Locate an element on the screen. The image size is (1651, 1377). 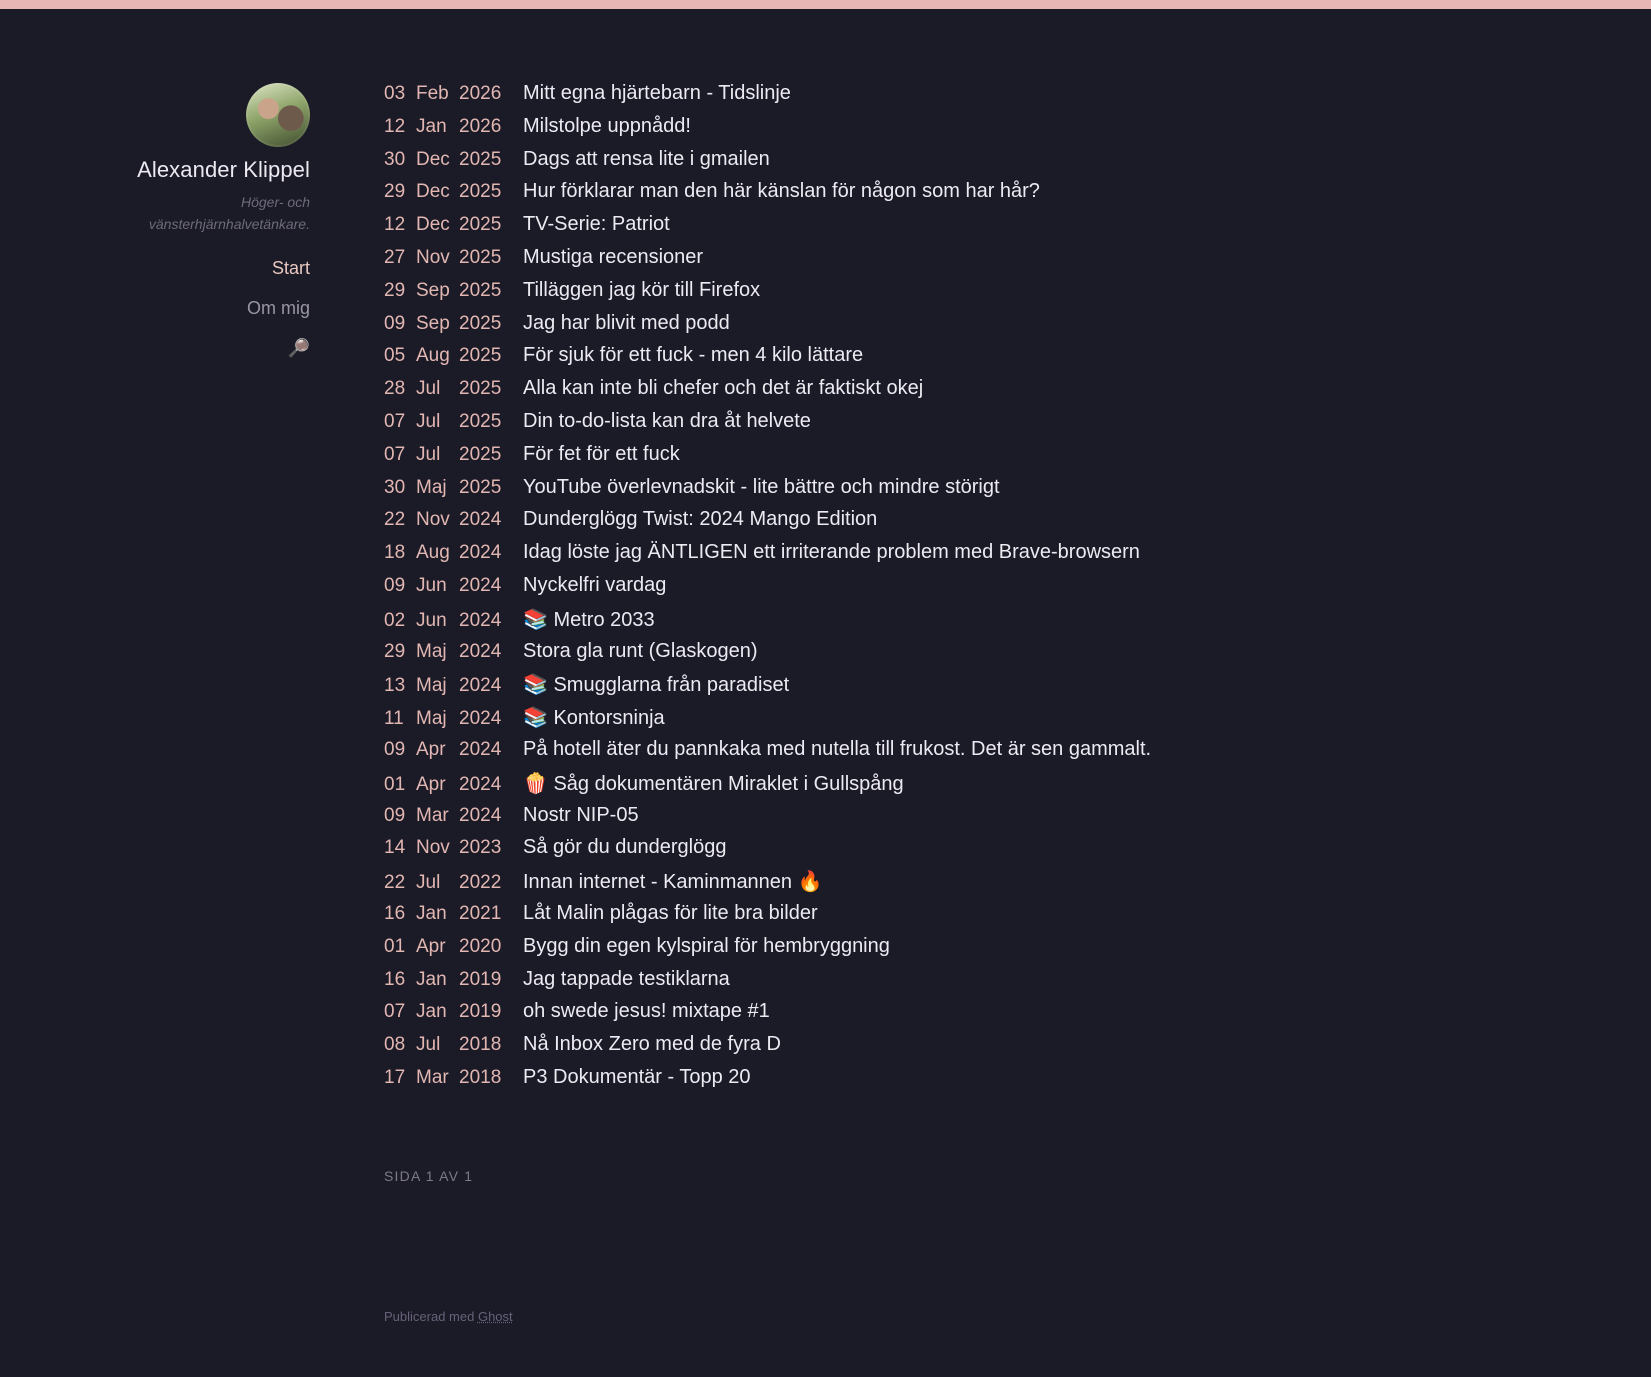
post-row: 12 Dec 2025 TV-Serie: Patriot is located at coordinates (984, 229).